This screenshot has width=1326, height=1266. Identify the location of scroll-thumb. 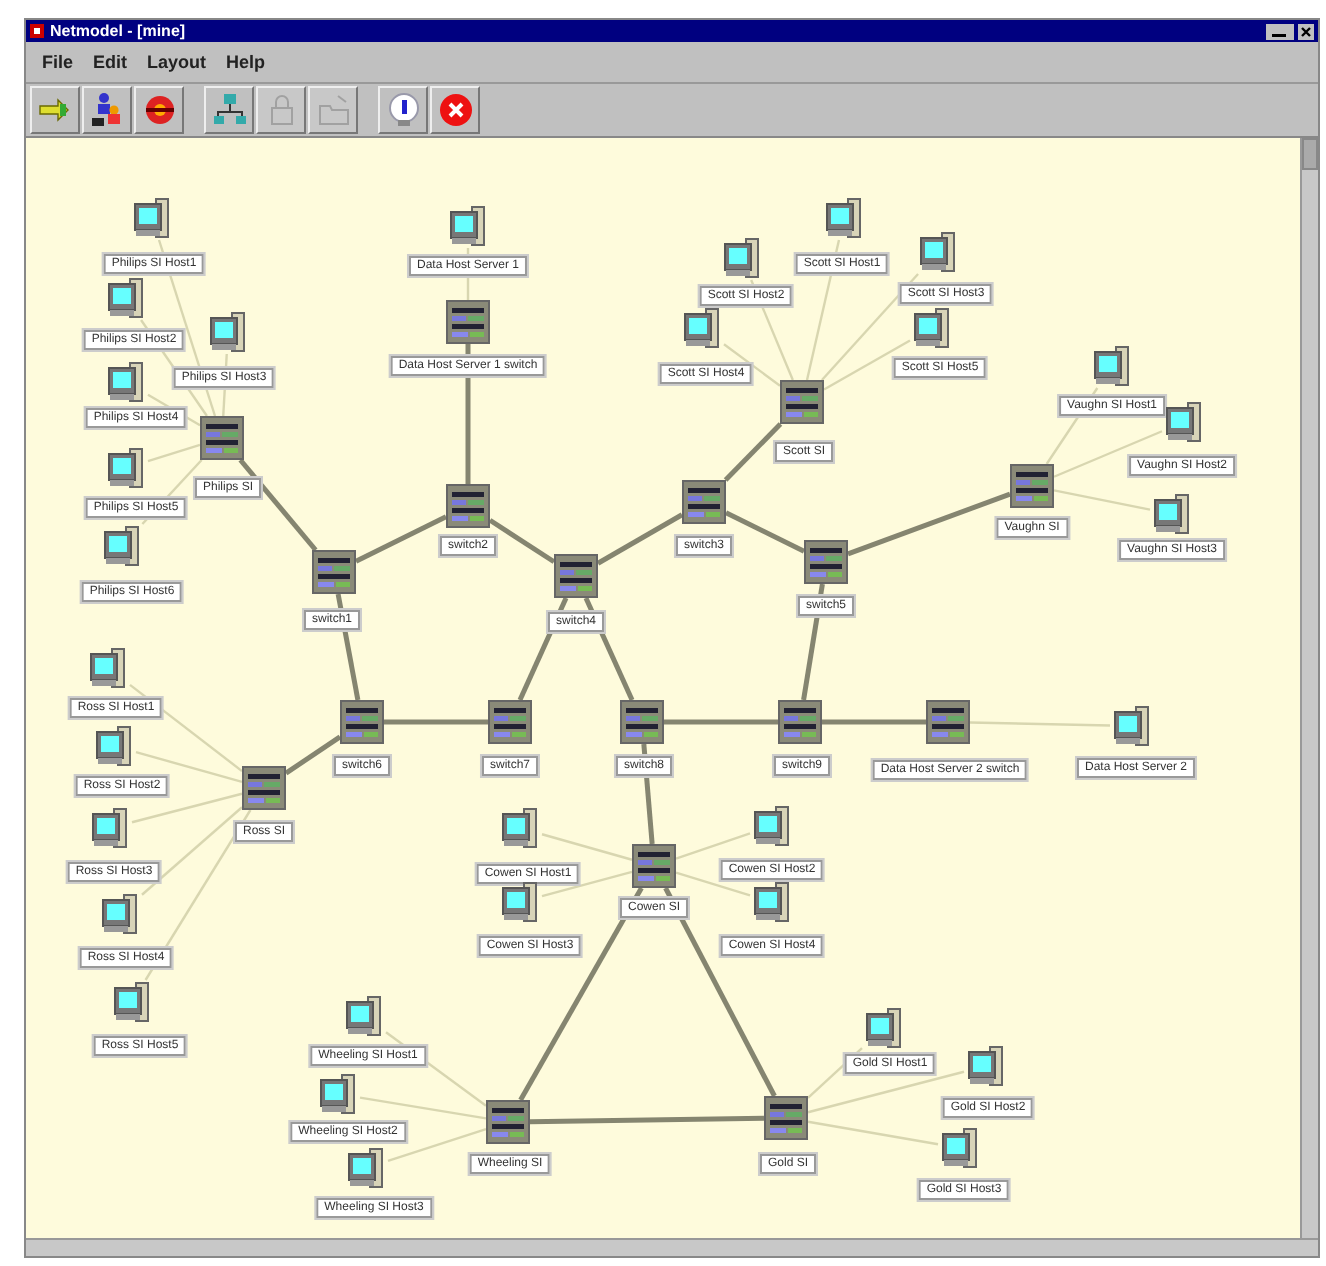
(1310, 154).